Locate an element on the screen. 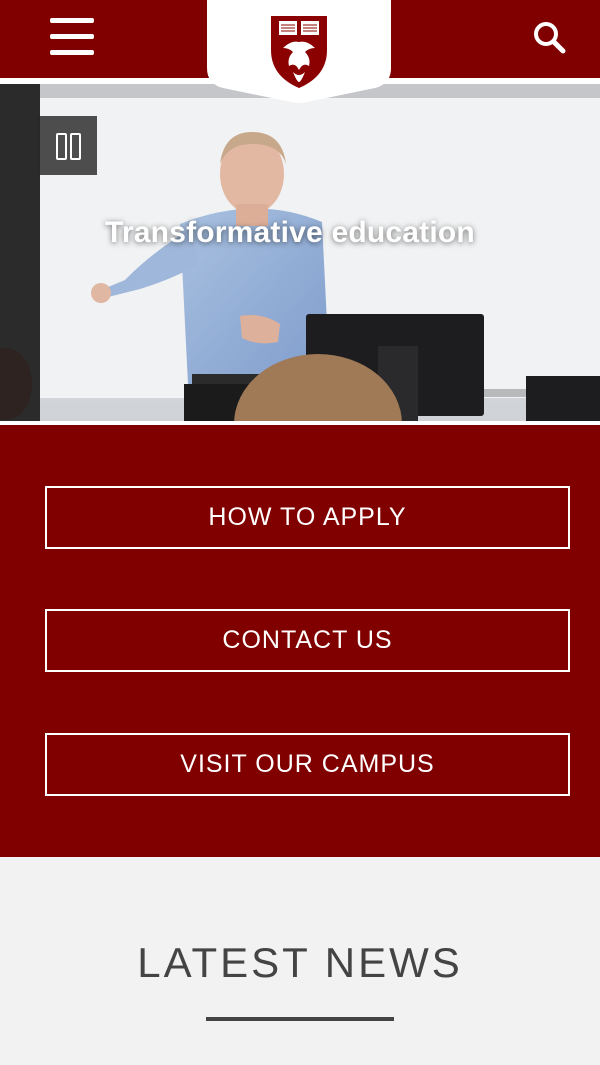  contact-us-button: CONTACT US is located at coordinates (307, 640).